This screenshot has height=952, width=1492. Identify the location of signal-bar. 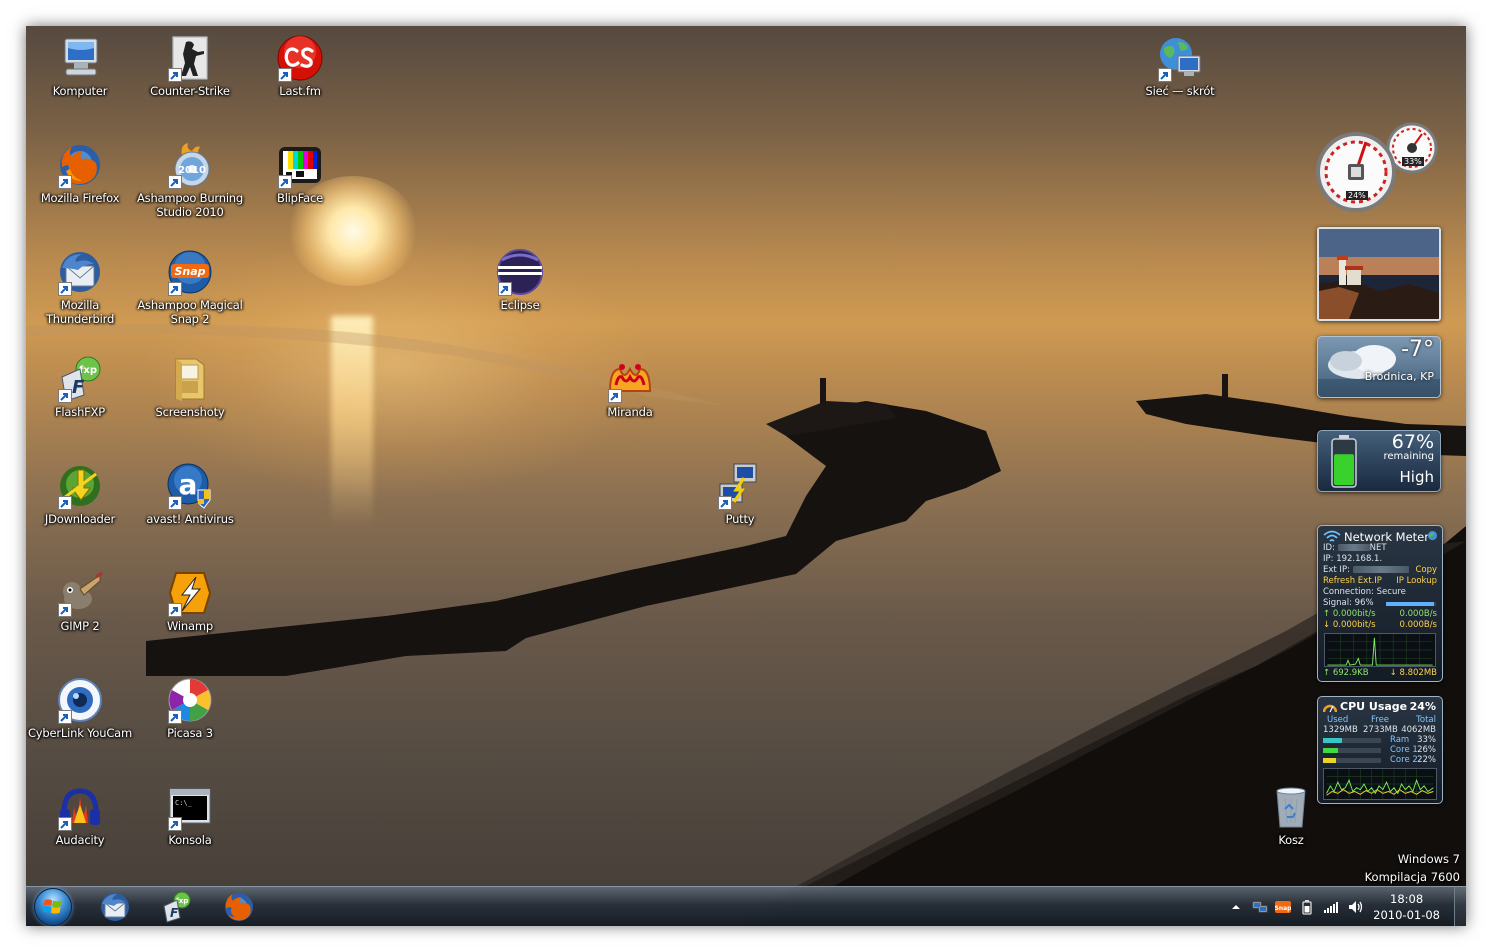
(1411, 604).